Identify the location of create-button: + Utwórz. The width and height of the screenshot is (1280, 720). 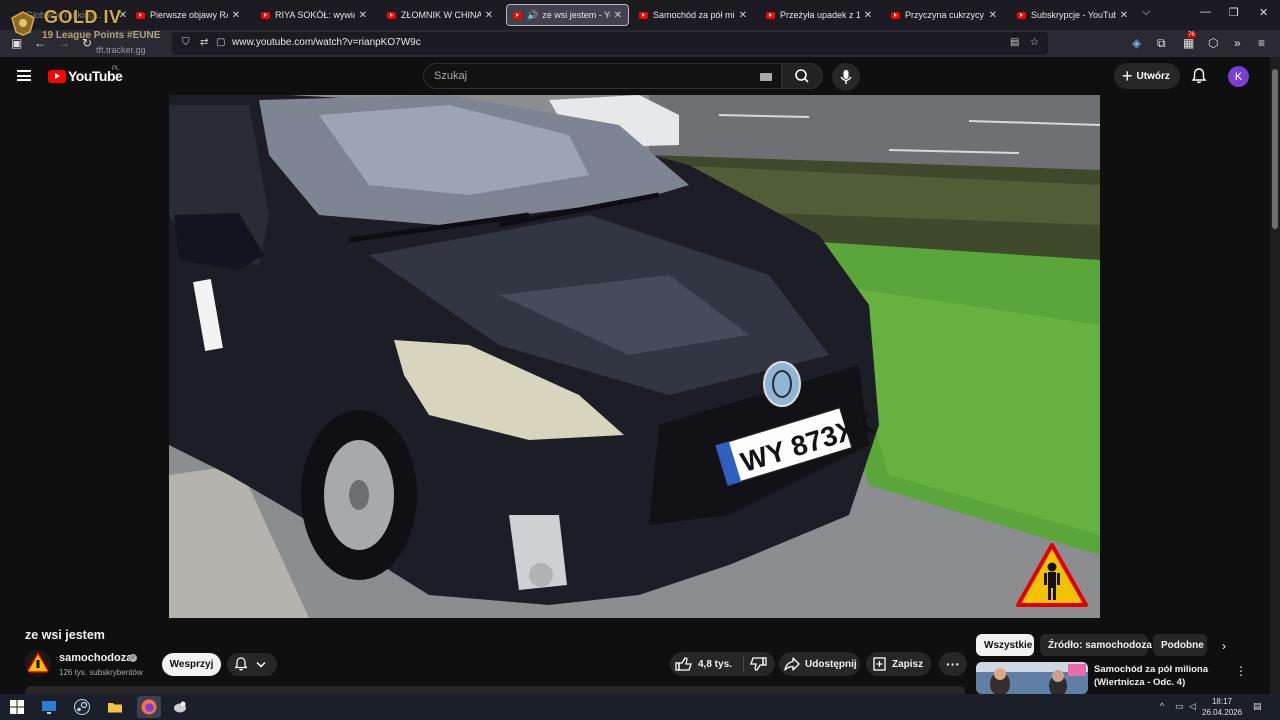
(1147, 76).